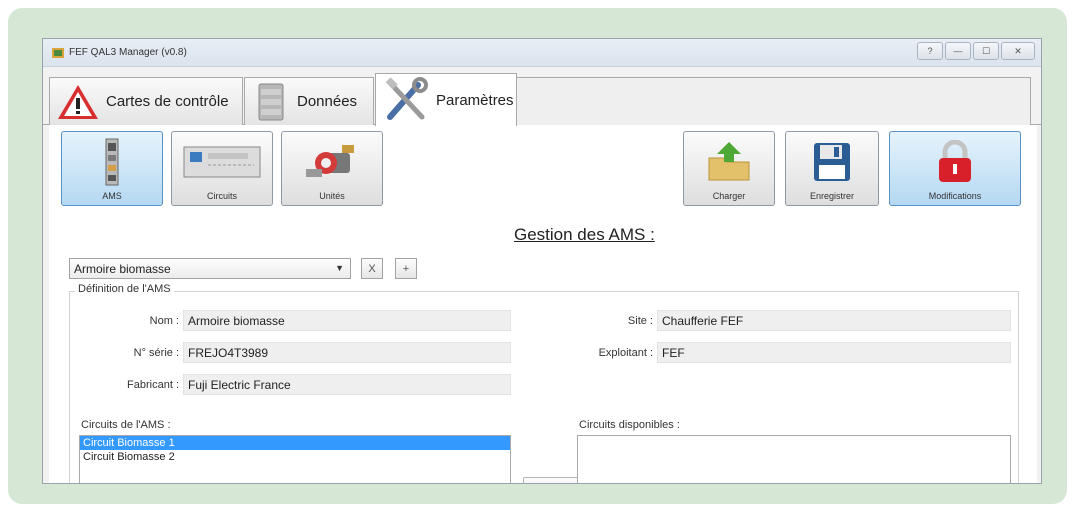 The height and width of the screenshot is (512, 1075). I want to click on modifications-button: Modifications, so click(955, 168).